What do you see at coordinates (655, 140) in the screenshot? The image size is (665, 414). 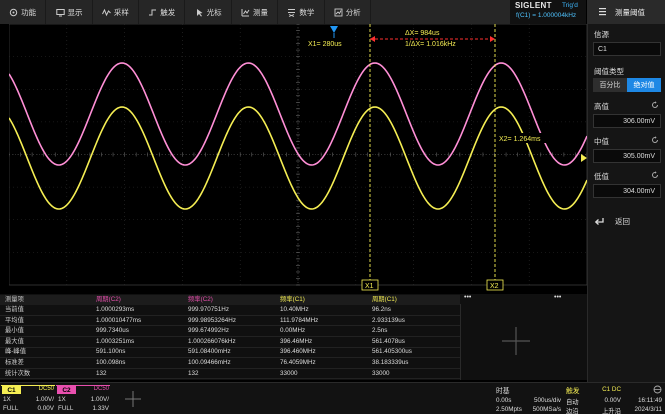 I see `mid-adjust-knob-icon` at bounding box center [655, 140].